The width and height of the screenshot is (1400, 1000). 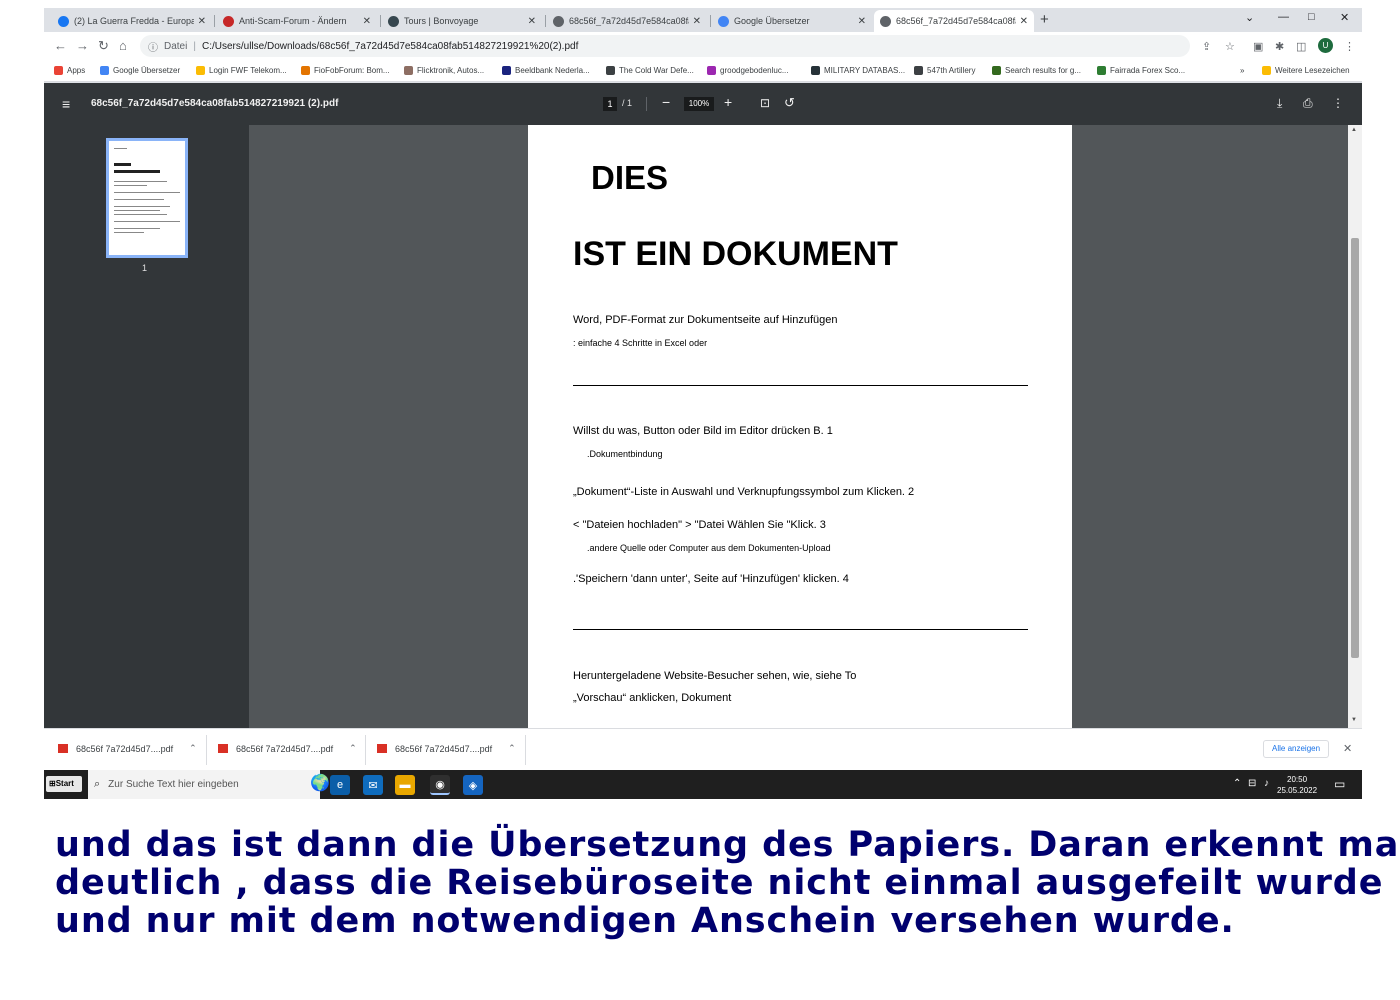 I want to click on tab-6-active: 68c56f_7a72d45d7e584ca08fab5... ✕, so click(x=954, y=21).